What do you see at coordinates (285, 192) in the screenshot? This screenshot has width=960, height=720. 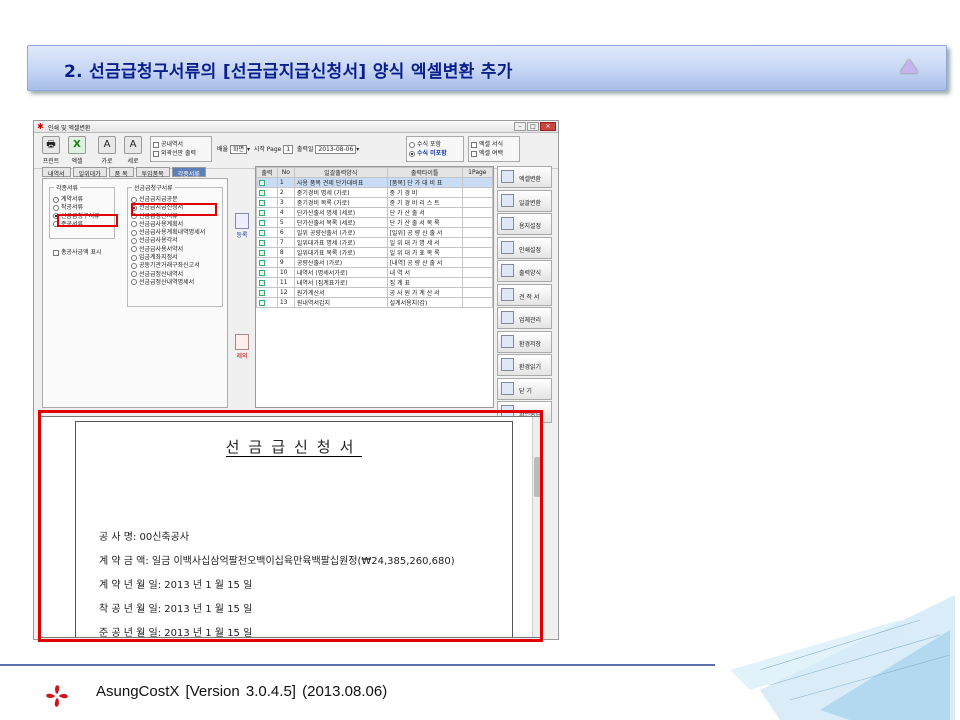 I see `row-no: 2` at bounding box center [285, 192].